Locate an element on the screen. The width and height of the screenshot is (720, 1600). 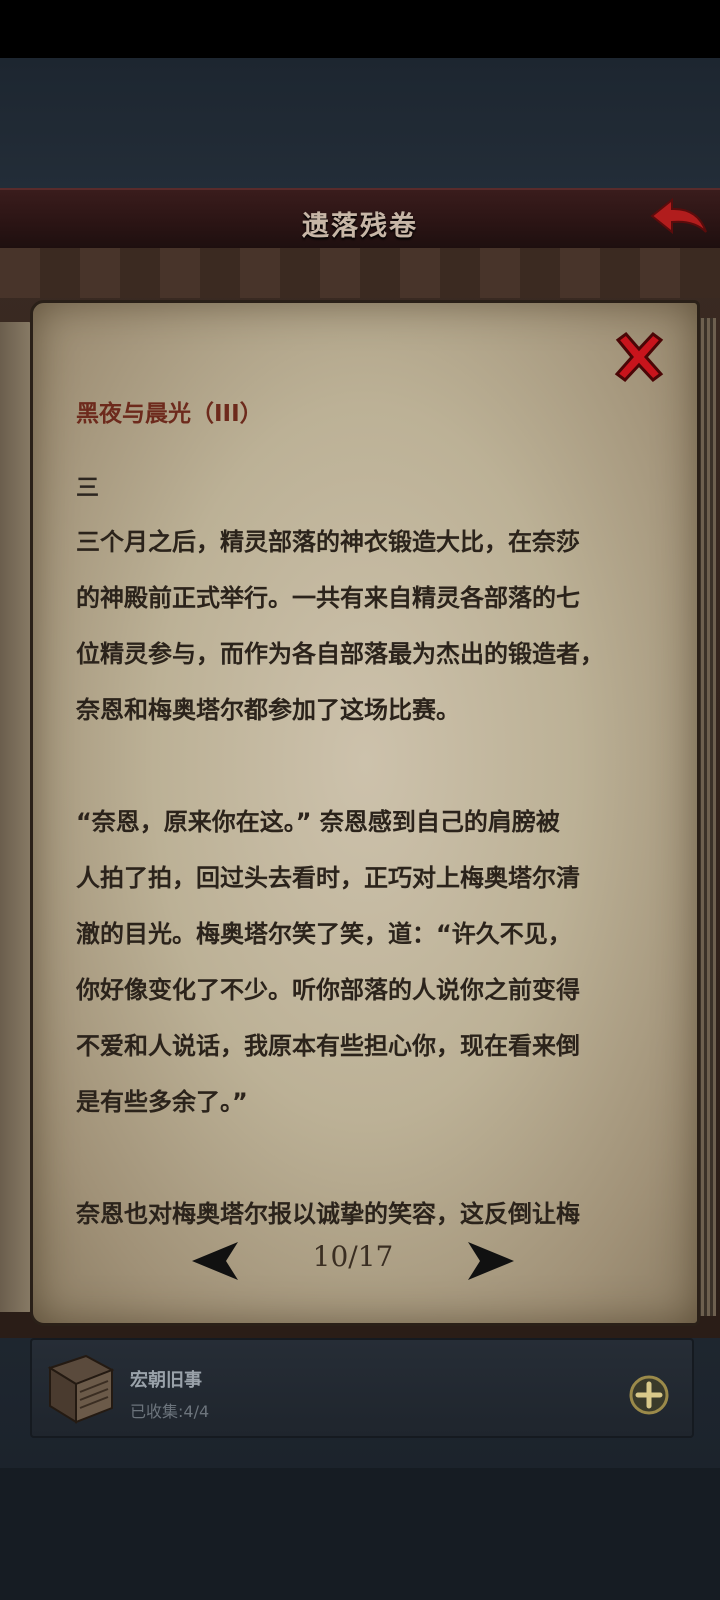
chapter-title: 黑夜与晨光（III） is located at coordinates (169, 414).